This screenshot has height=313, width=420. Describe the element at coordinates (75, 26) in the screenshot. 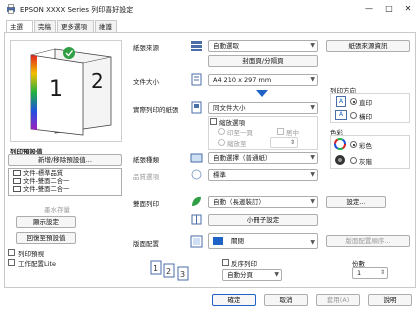

I see `tab-more-options: 更多選項` at that location.